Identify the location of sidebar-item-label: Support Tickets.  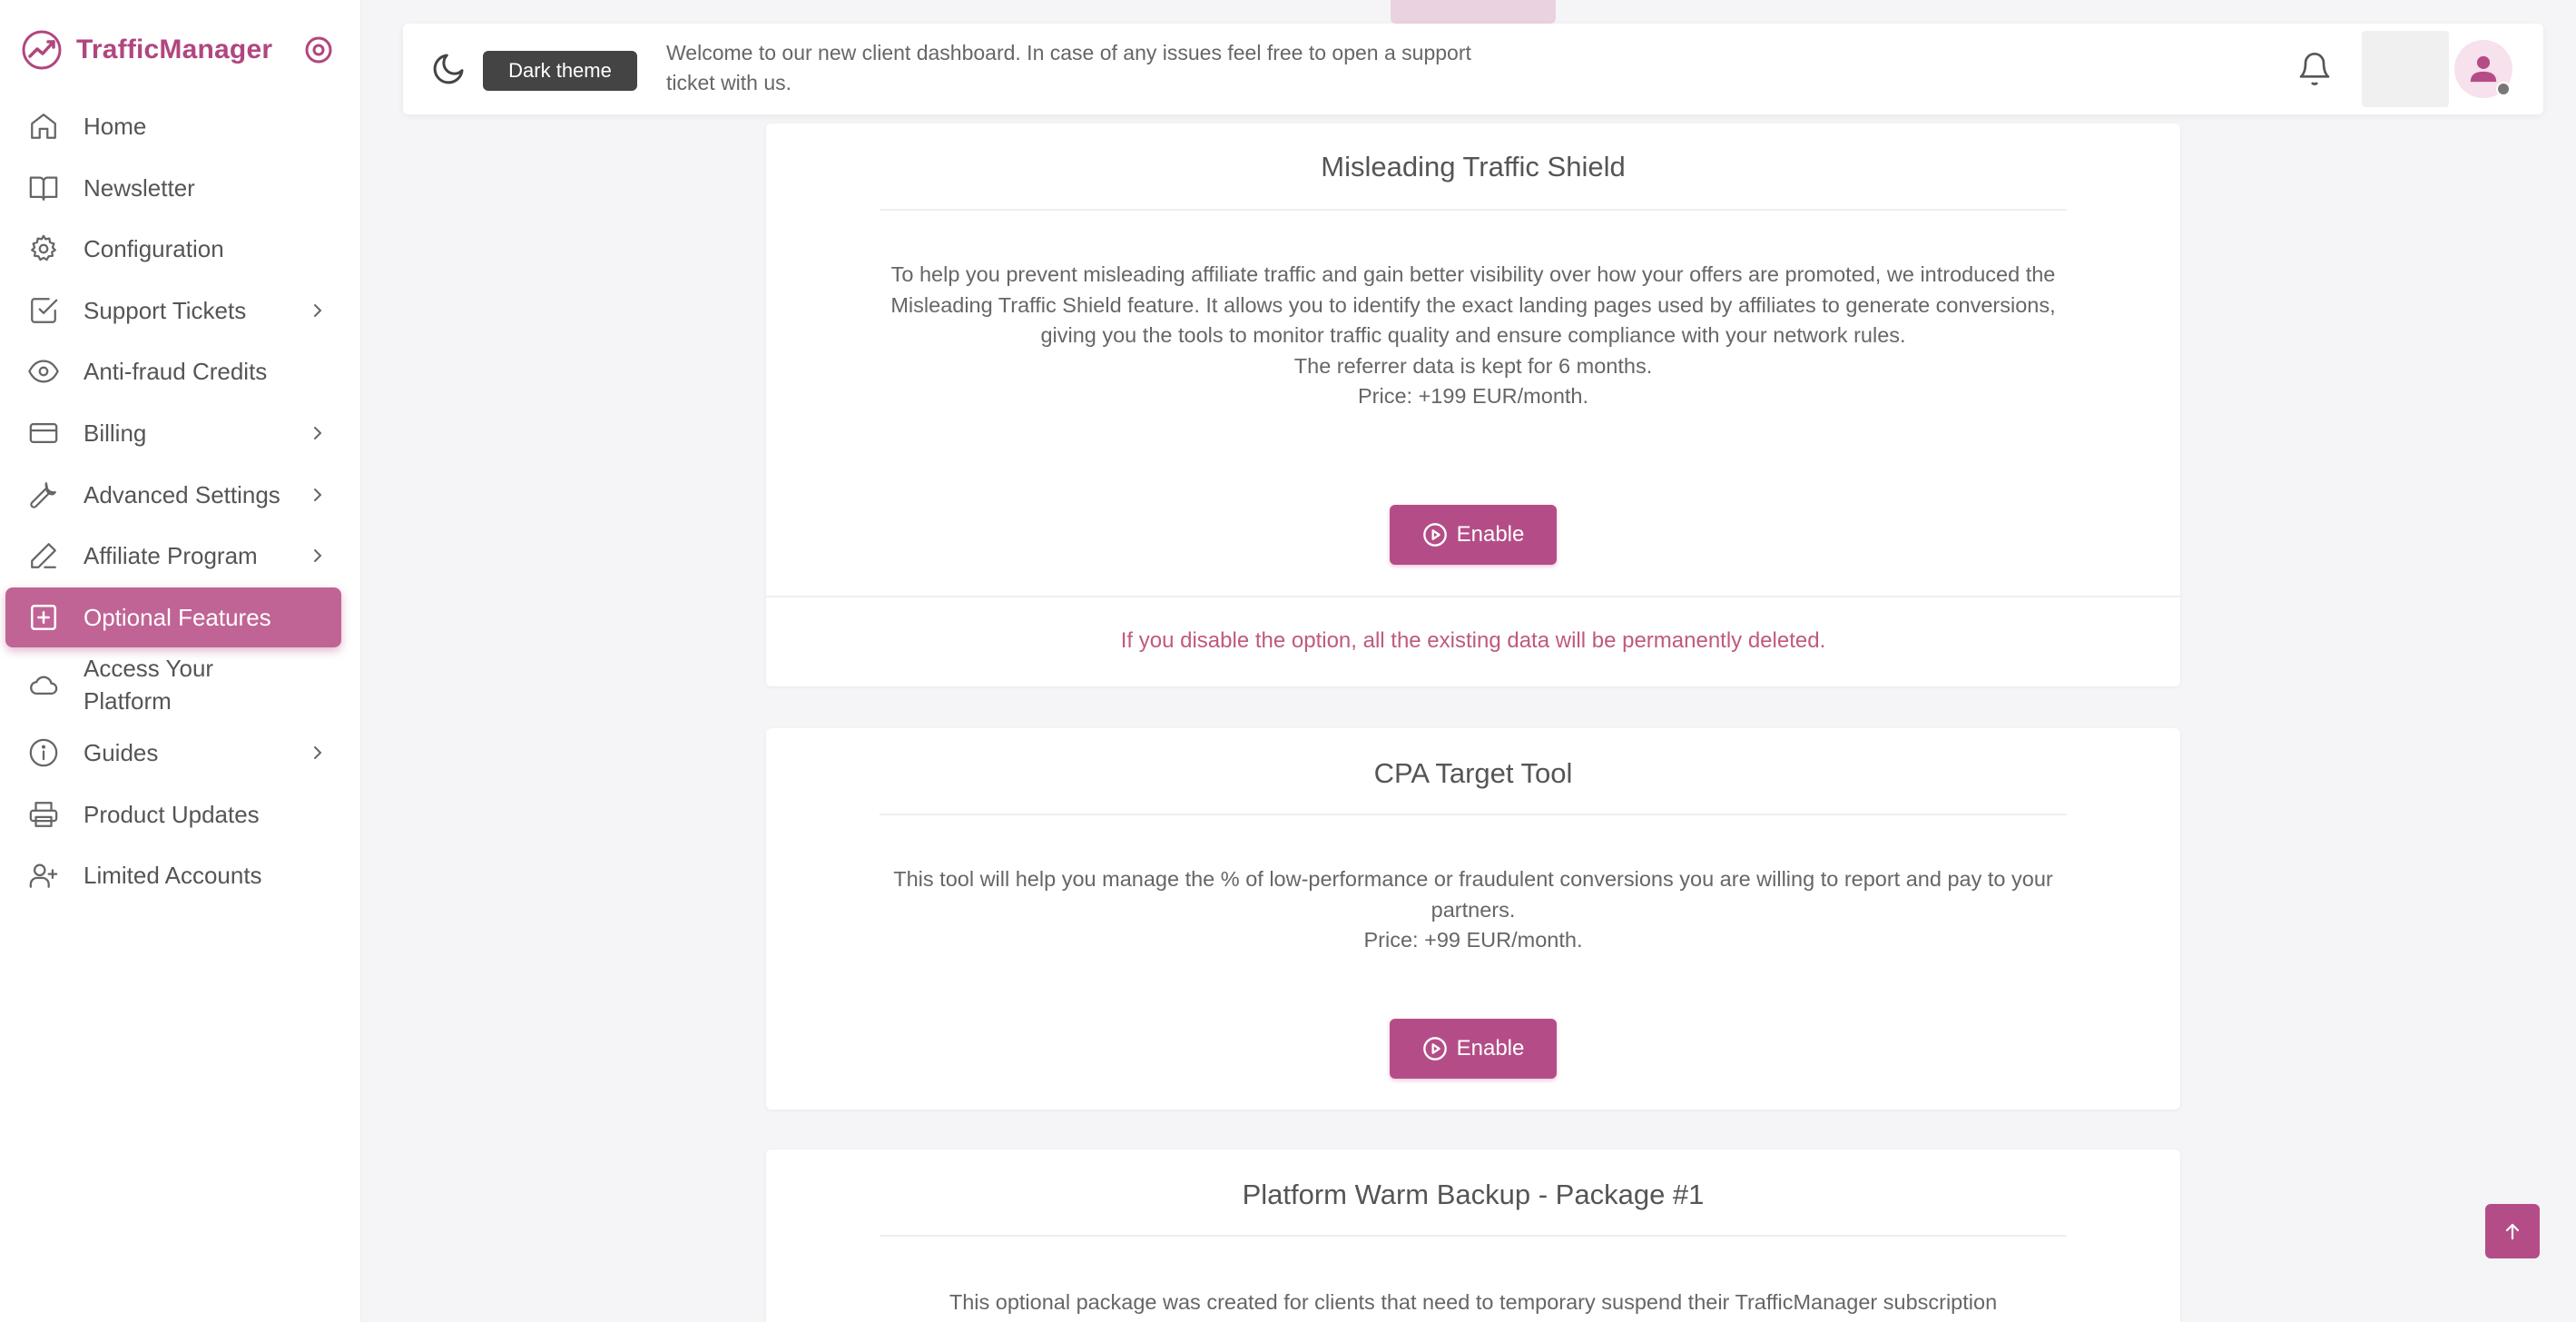
(165, 310).